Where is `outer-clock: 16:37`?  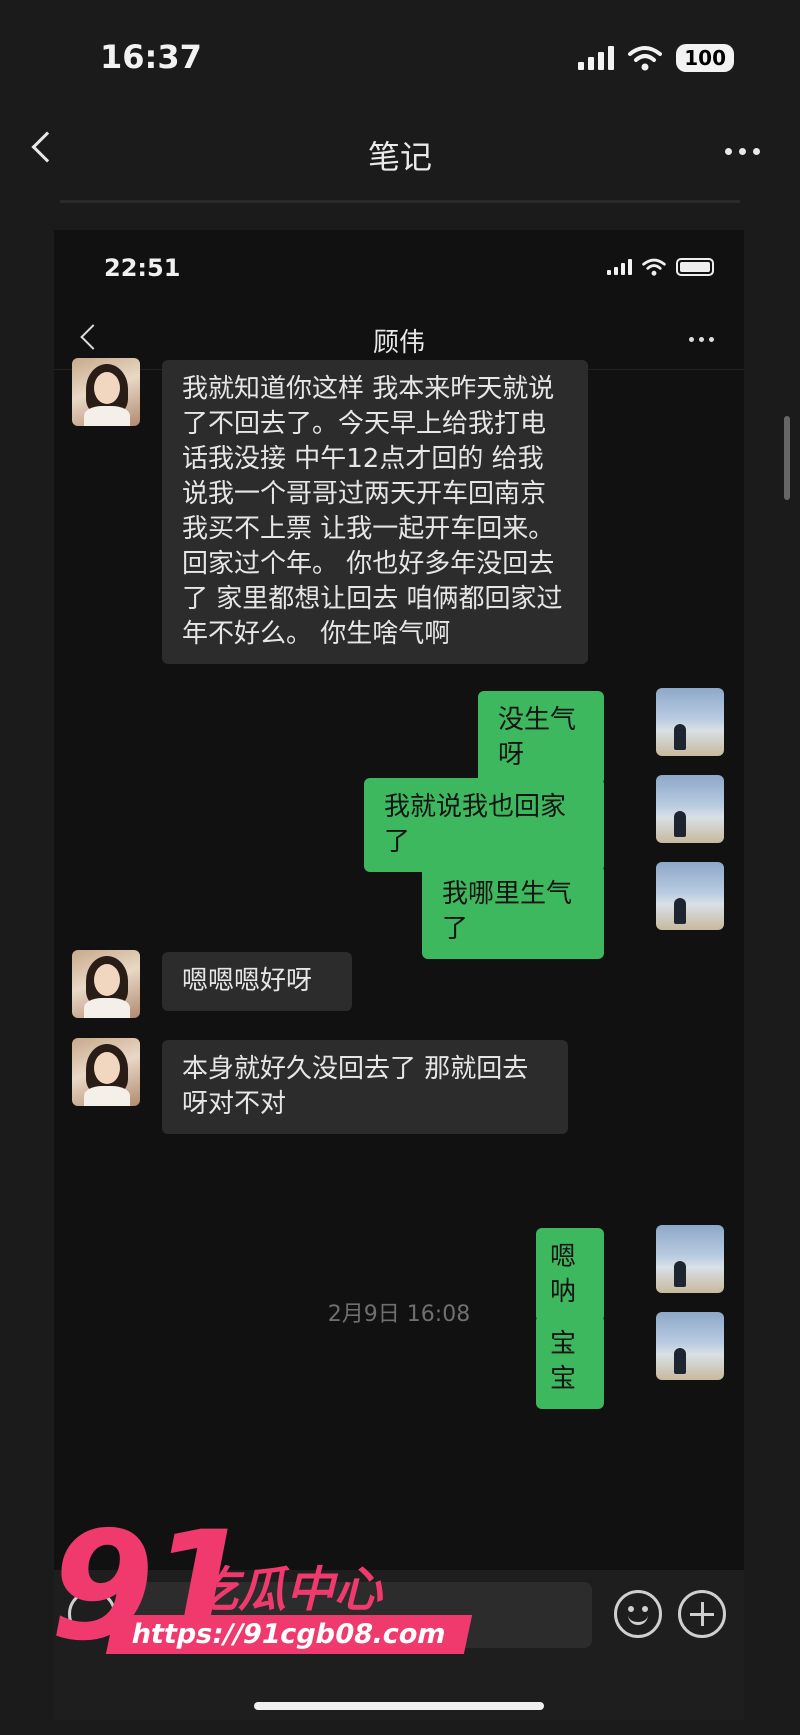
outer-clock: 16:37 is located at coordinates (151, 57).